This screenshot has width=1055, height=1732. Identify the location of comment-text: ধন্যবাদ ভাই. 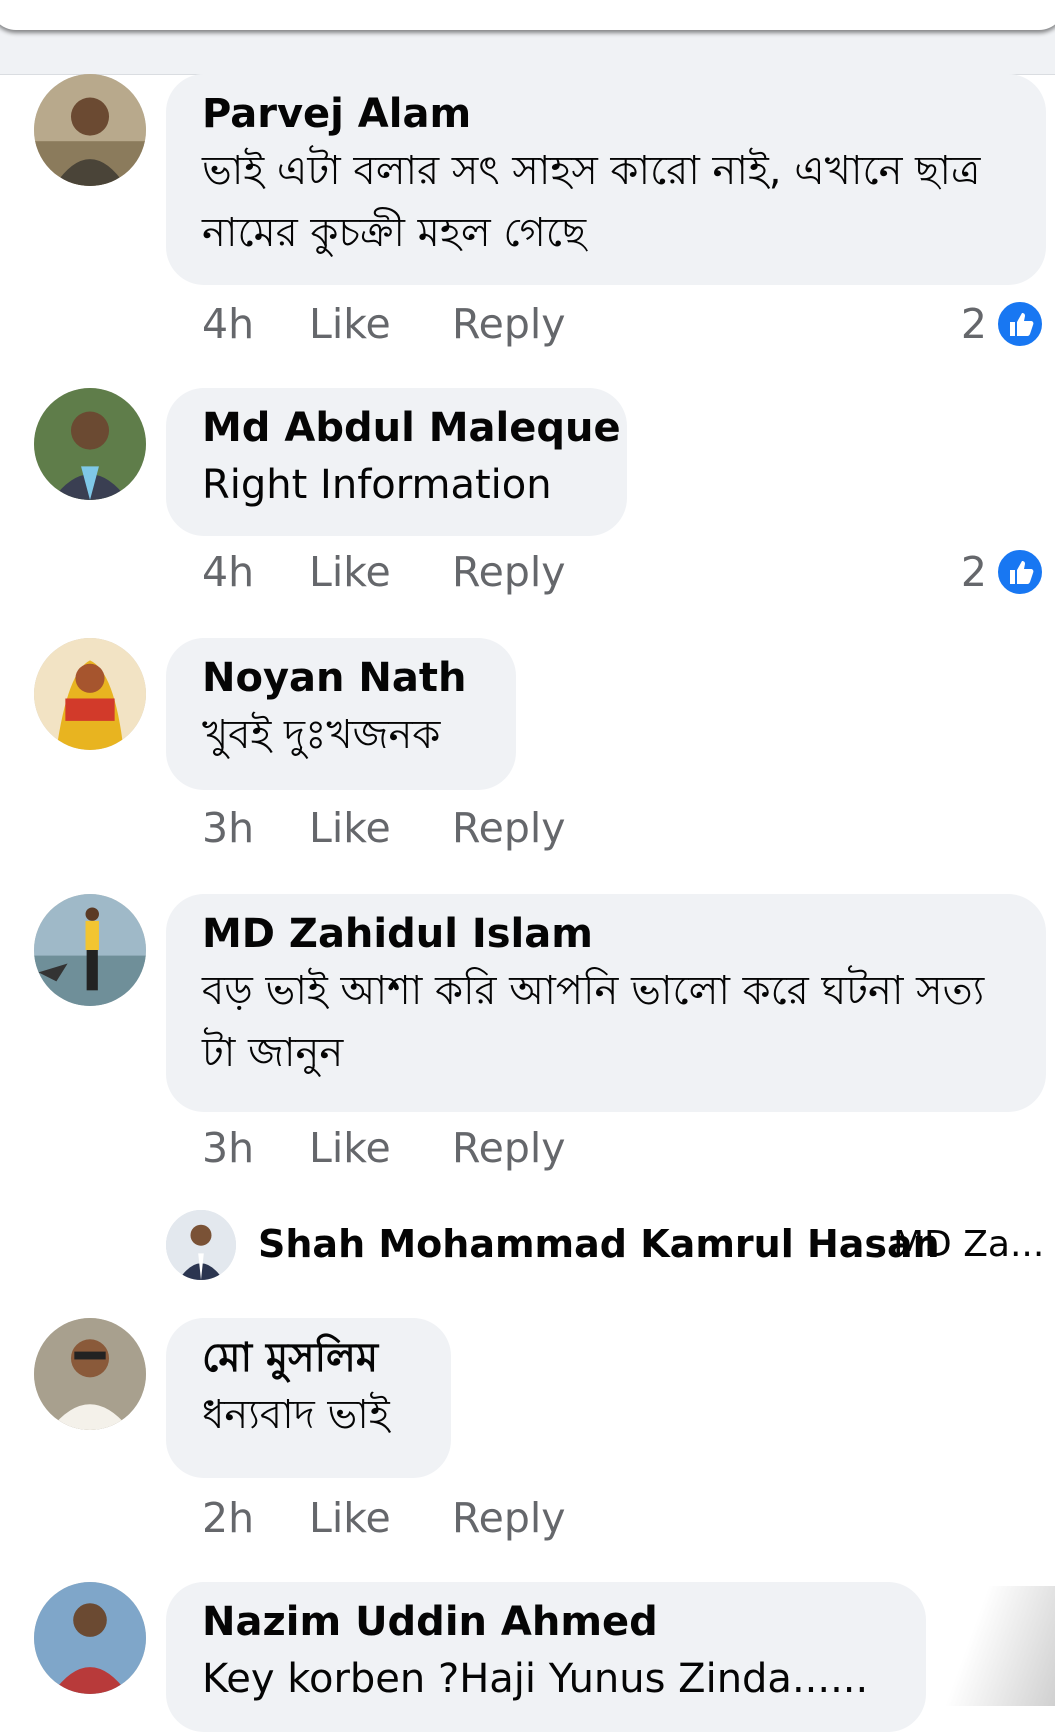
(296, 1415).